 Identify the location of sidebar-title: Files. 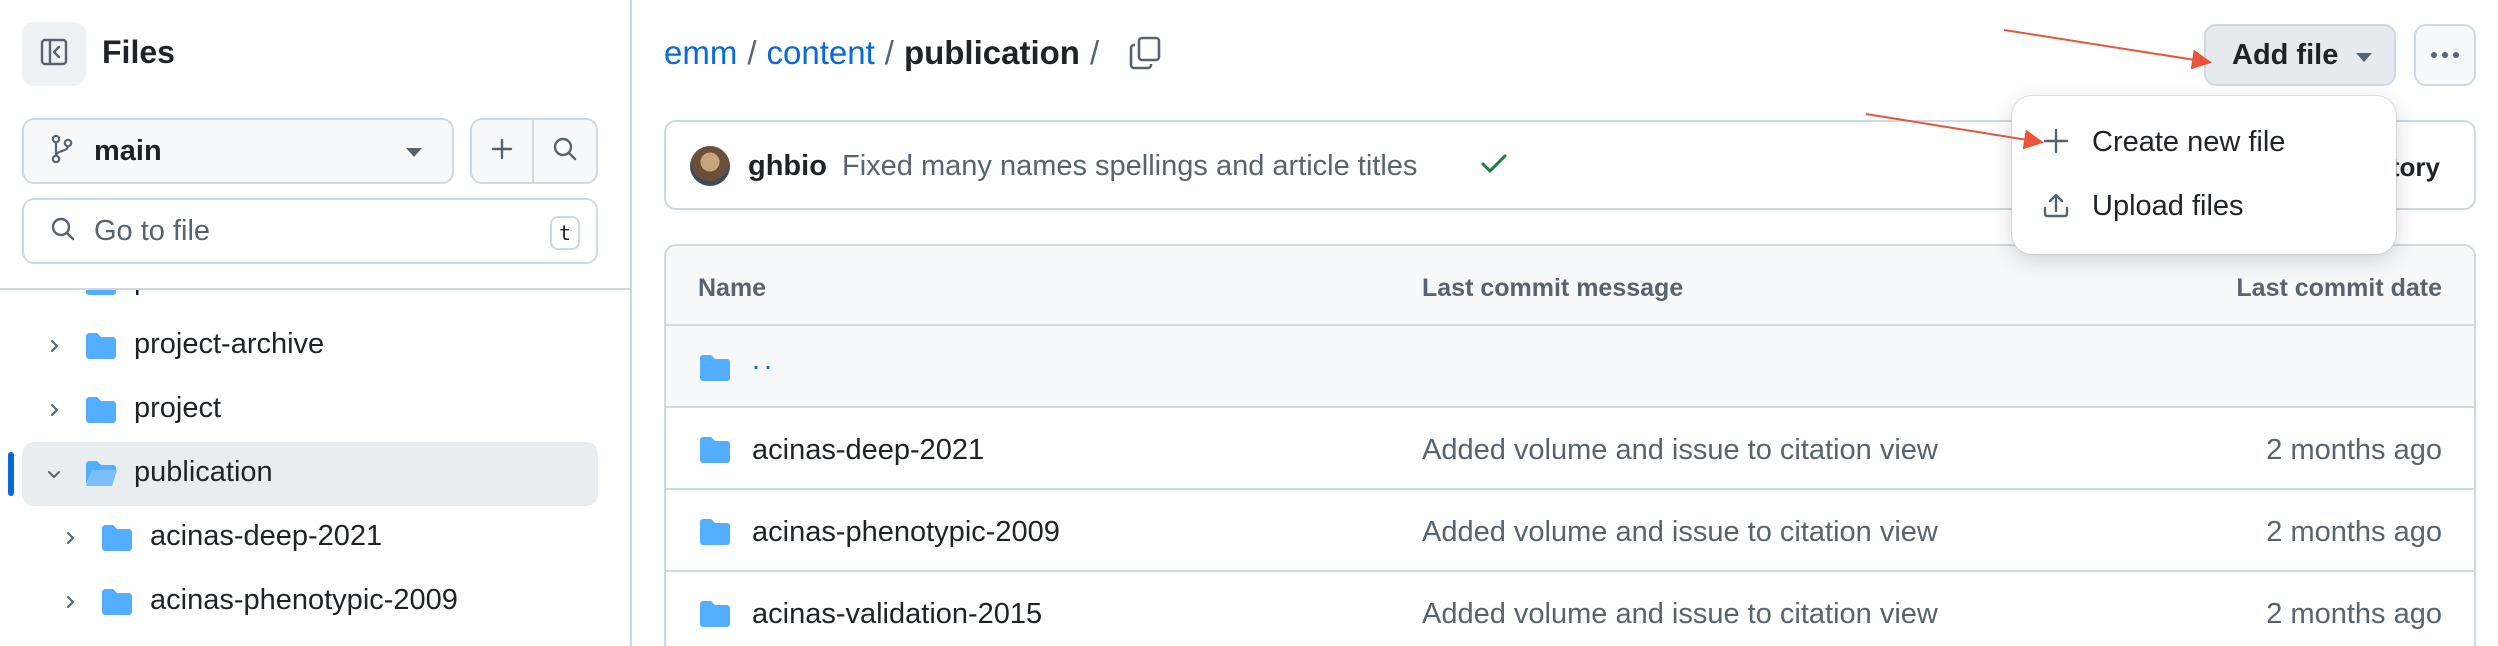
(138, 52).